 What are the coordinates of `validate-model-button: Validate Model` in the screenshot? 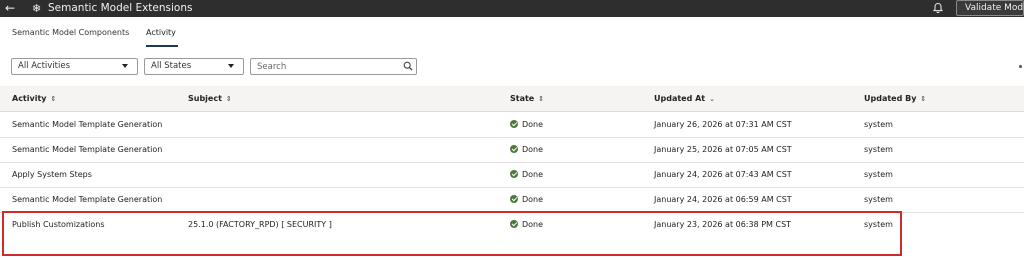 It's located at (990, 8).